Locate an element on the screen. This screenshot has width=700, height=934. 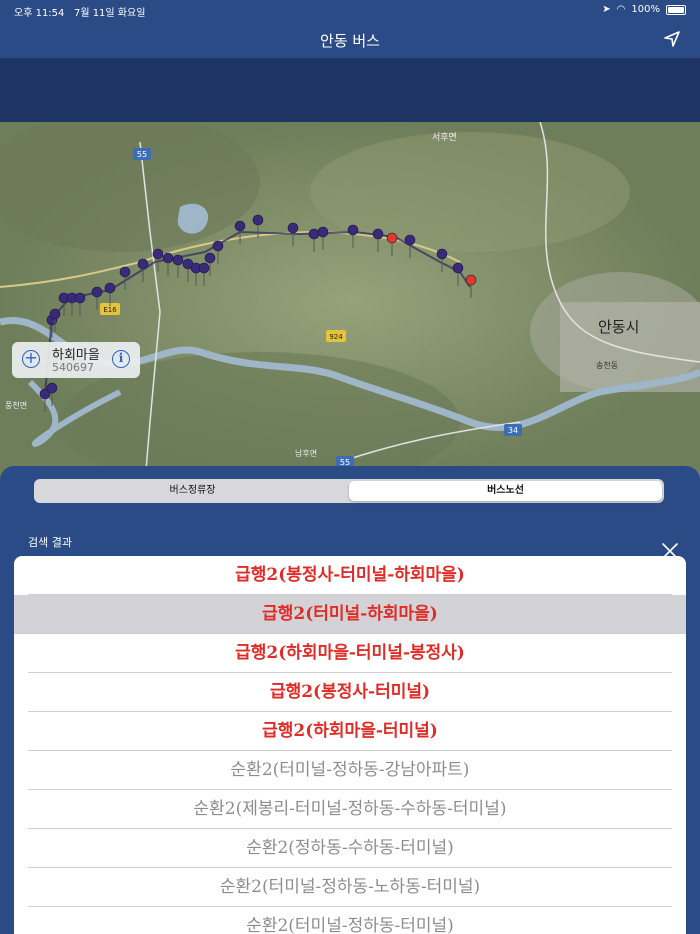
route-list-item: 순환2(터미널-정하동-노하동-터미널) is located at coordinates (350, 887).